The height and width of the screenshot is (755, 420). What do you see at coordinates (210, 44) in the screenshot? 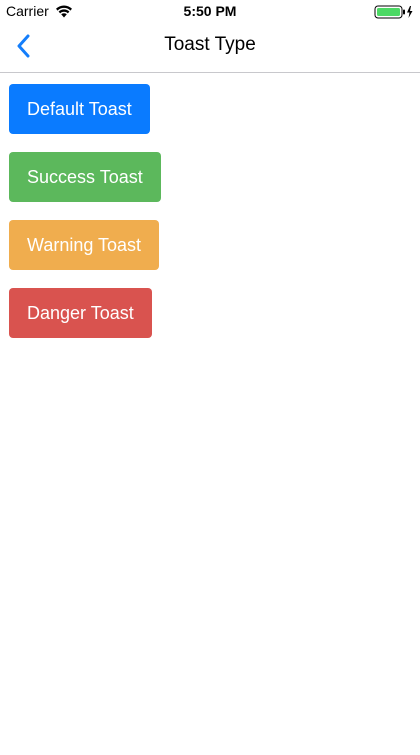
I see `page-title: Toast Type` at bounding box center [210, 44].